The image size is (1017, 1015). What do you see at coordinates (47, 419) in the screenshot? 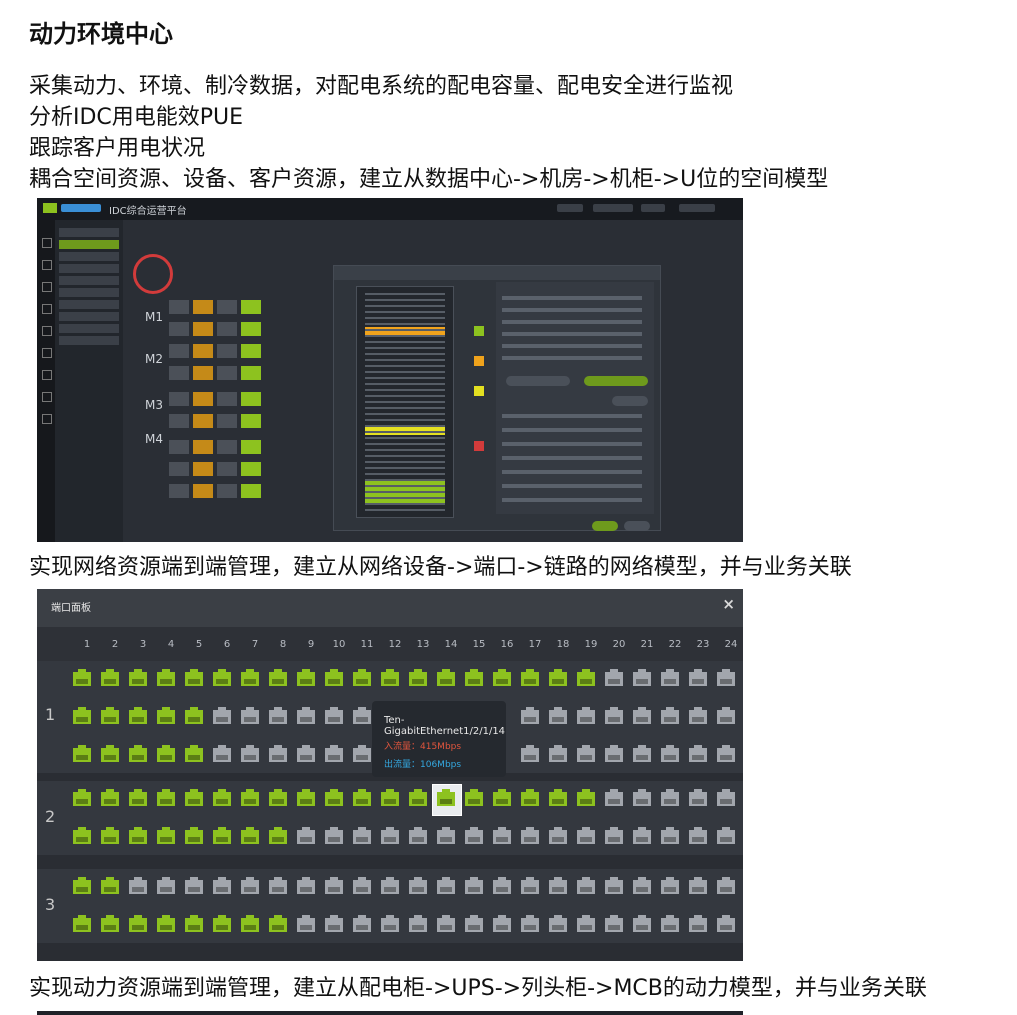
I see `cloud-icon` at bounding box center [47, 419].